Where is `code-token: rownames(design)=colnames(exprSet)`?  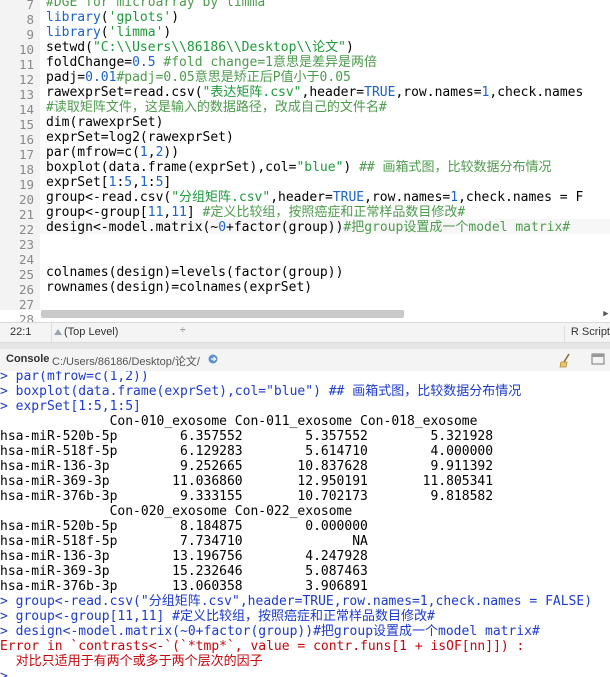
code-token: rownames(design)=colnames(exprSet) is located at coordinates (179, 287).